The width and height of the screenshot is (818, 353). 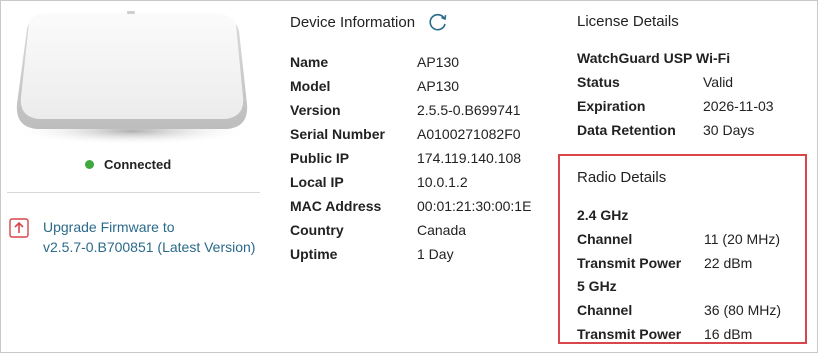 What do you see at coordinates (728, 334) in the screenshot?
I see `value: 16 dBm` at bounding box center [728, 334].